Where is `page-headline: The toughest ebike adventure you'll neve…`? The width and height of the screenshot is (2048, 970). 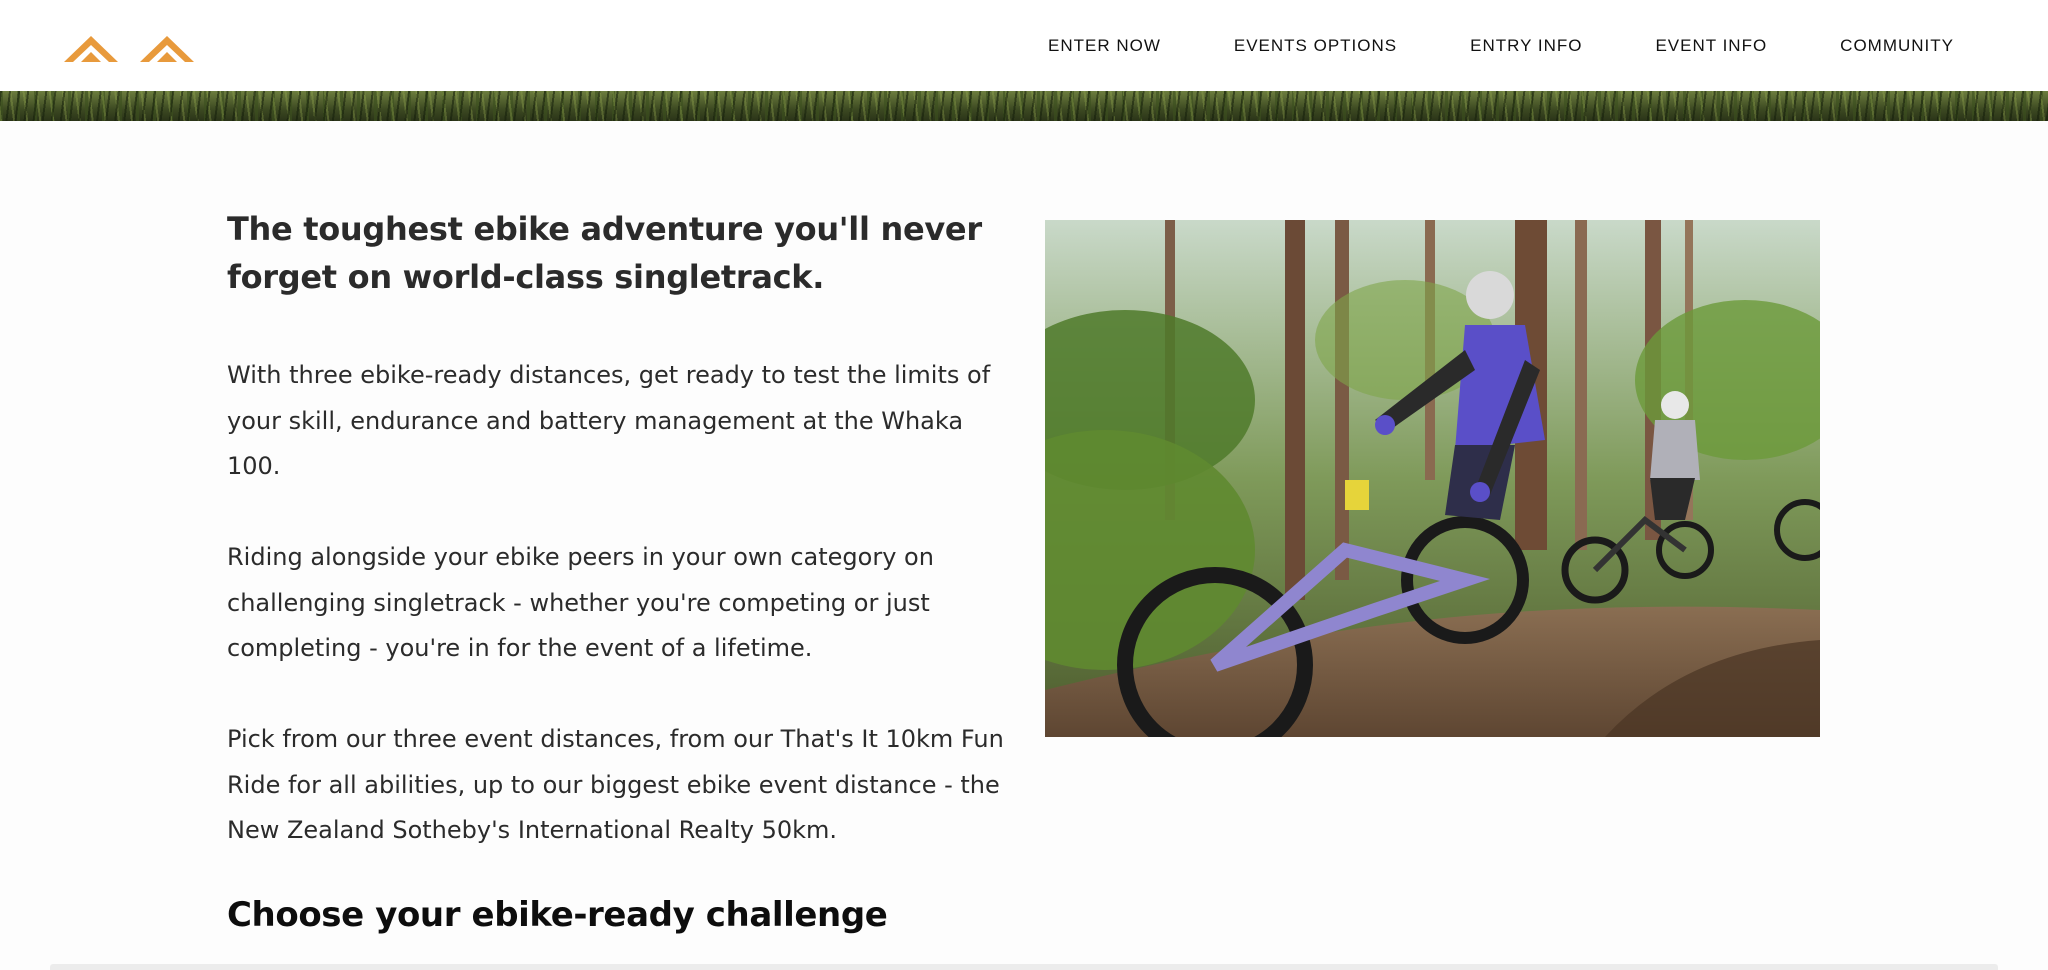
page-headline: The toughest ebike adventure you'll neve… is located at coordinates (604, 253).